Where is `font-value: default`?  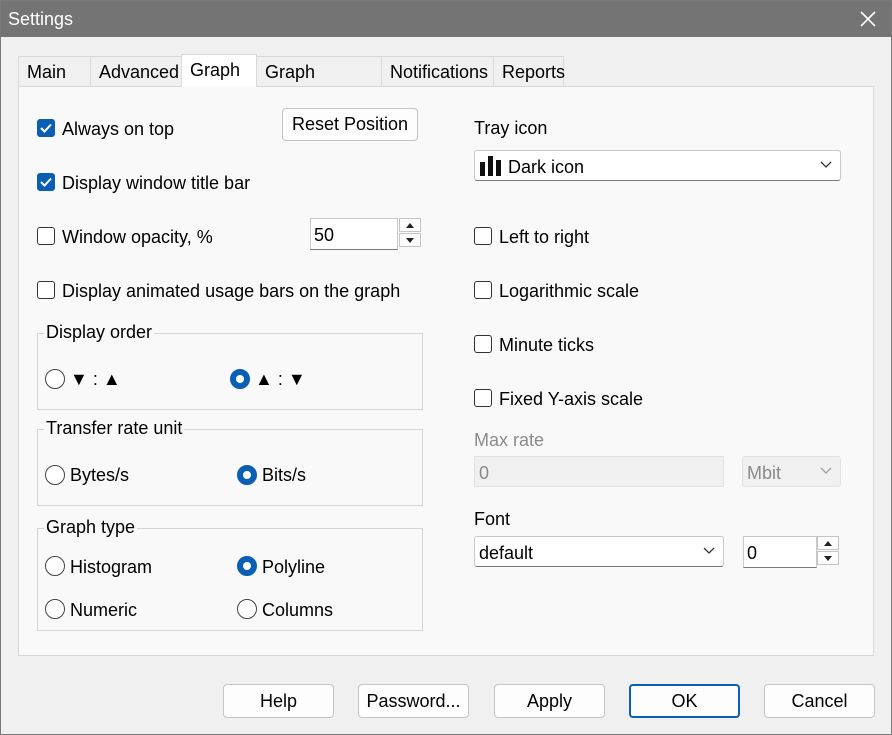
font-value: default is located at coordinates (506, 553).